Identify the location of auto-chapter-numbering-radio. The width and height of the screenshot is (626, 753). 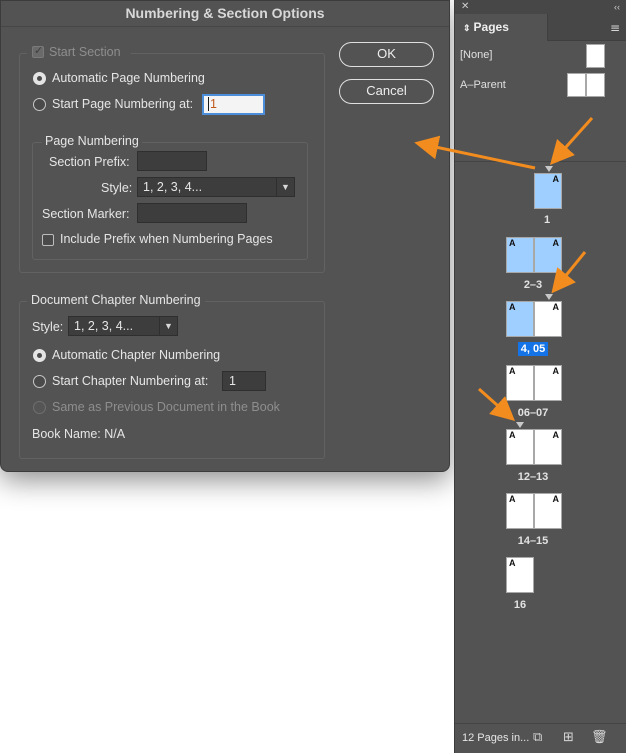
(39, 355).